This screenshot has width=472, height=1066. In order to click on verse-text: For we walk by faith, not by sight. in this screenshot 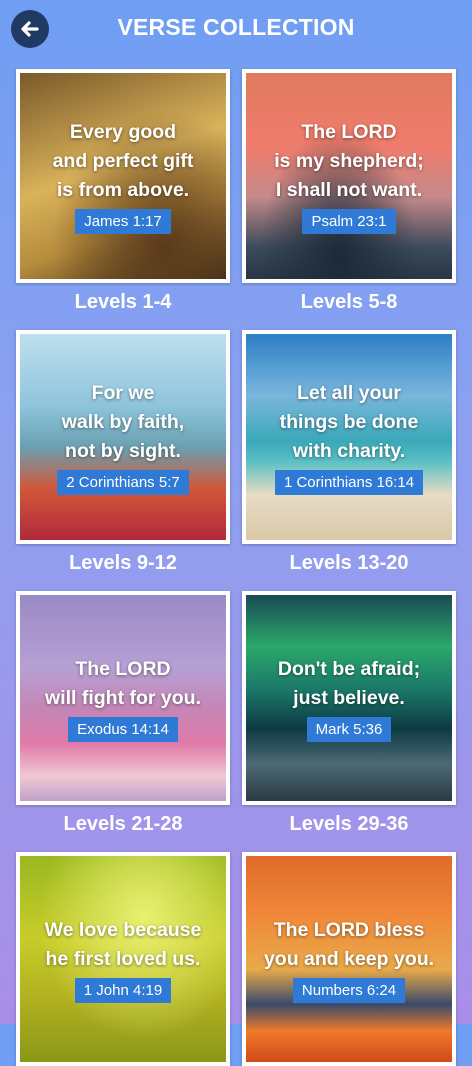, I will do `click(123, 422)`.